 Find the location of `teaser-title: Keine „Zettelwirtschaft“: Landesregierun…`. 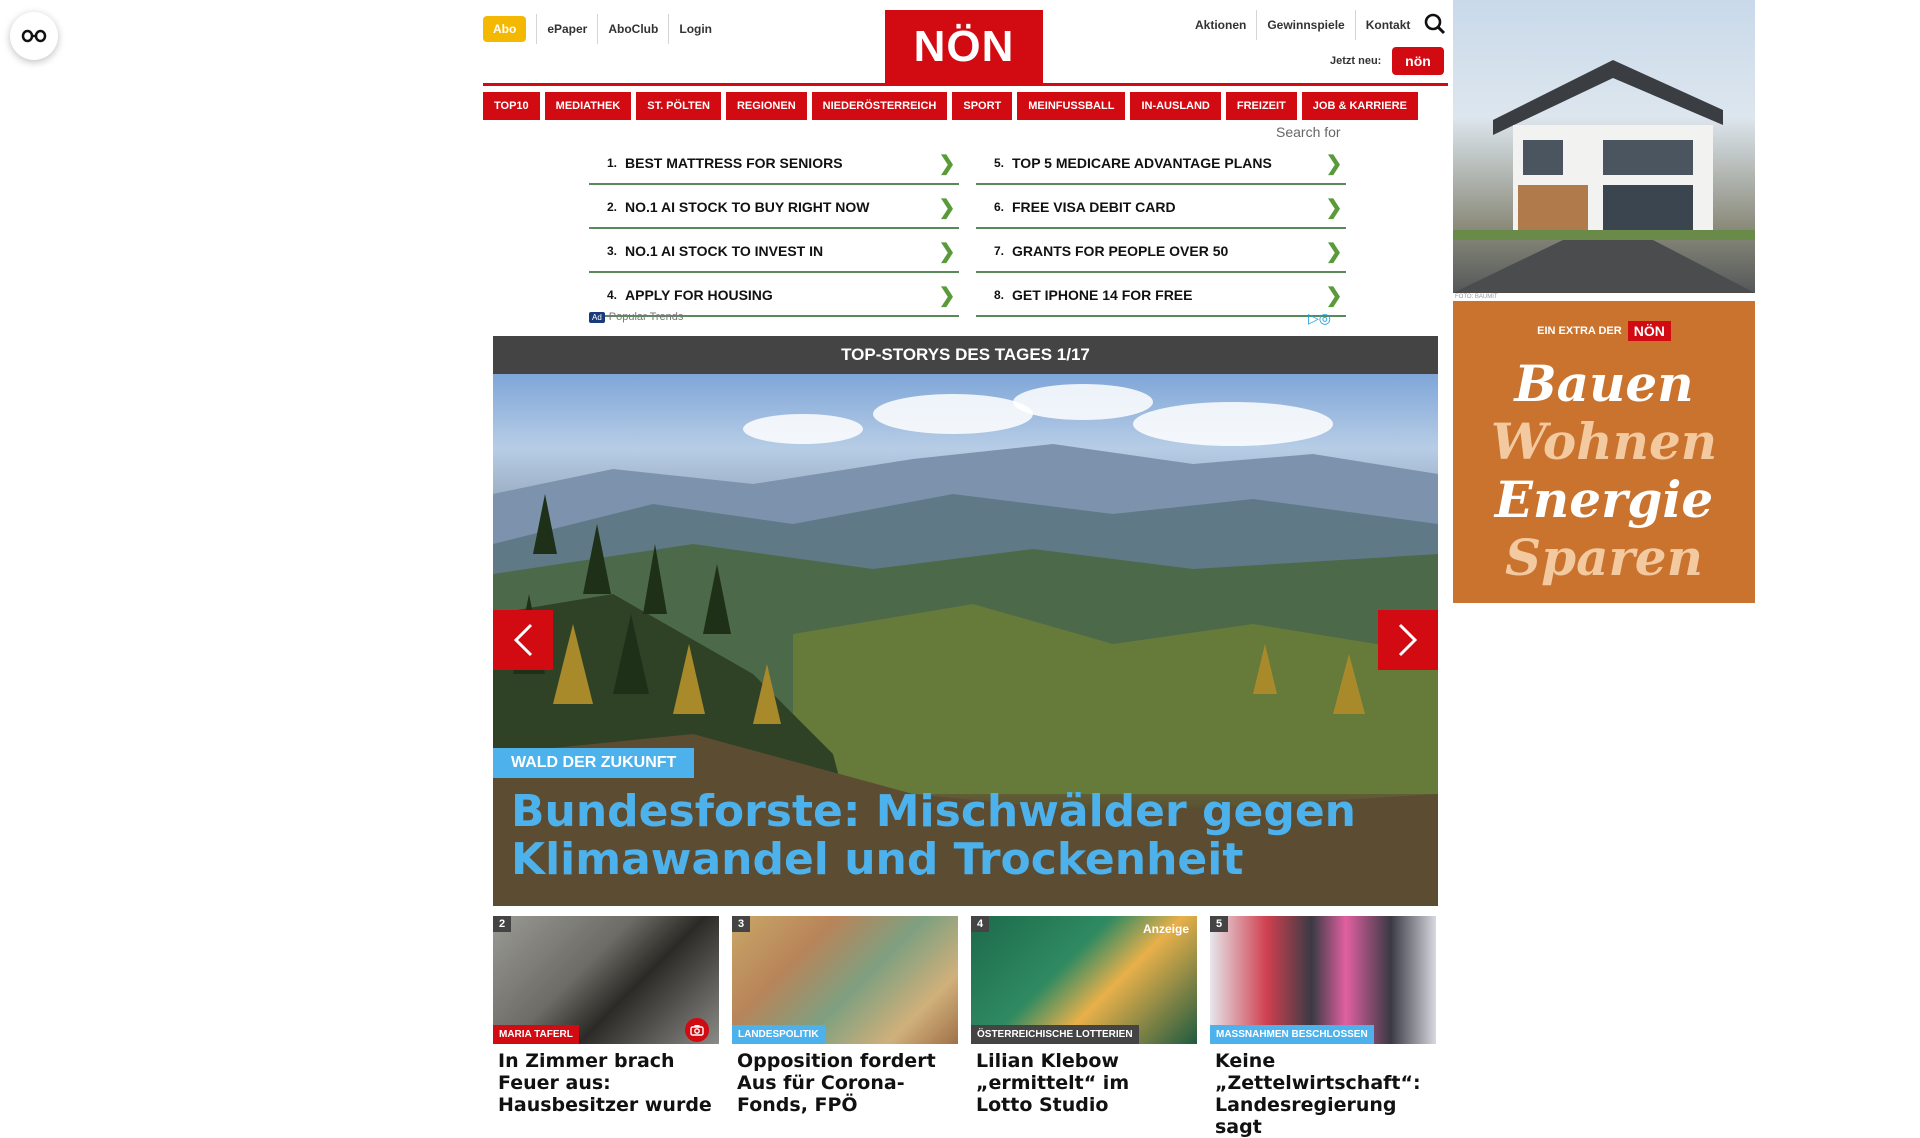

teaser-title: Keine „Zettelwirtschaft“: Landesregierun… is located at coordinates (1323, 1091).